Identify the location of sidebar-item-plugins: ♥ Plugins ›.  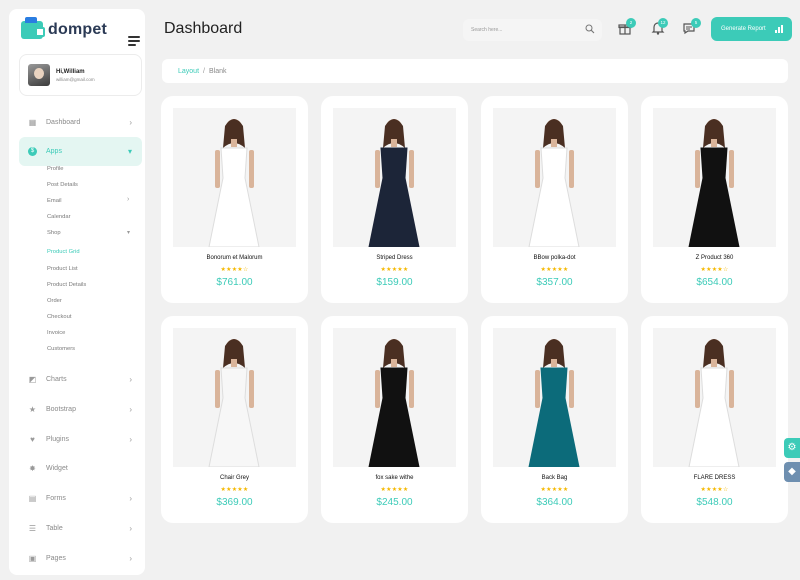
(80, 439).